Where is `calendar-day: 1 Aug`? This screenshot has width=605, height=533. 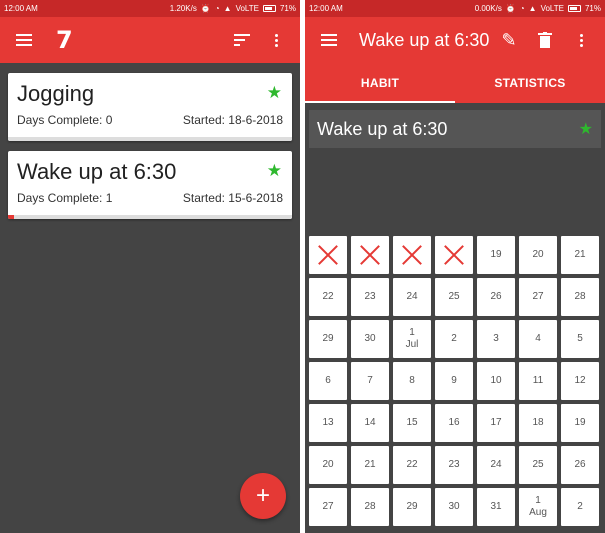 calendar-day: 1 Aug is located at coordinates (538, 507).